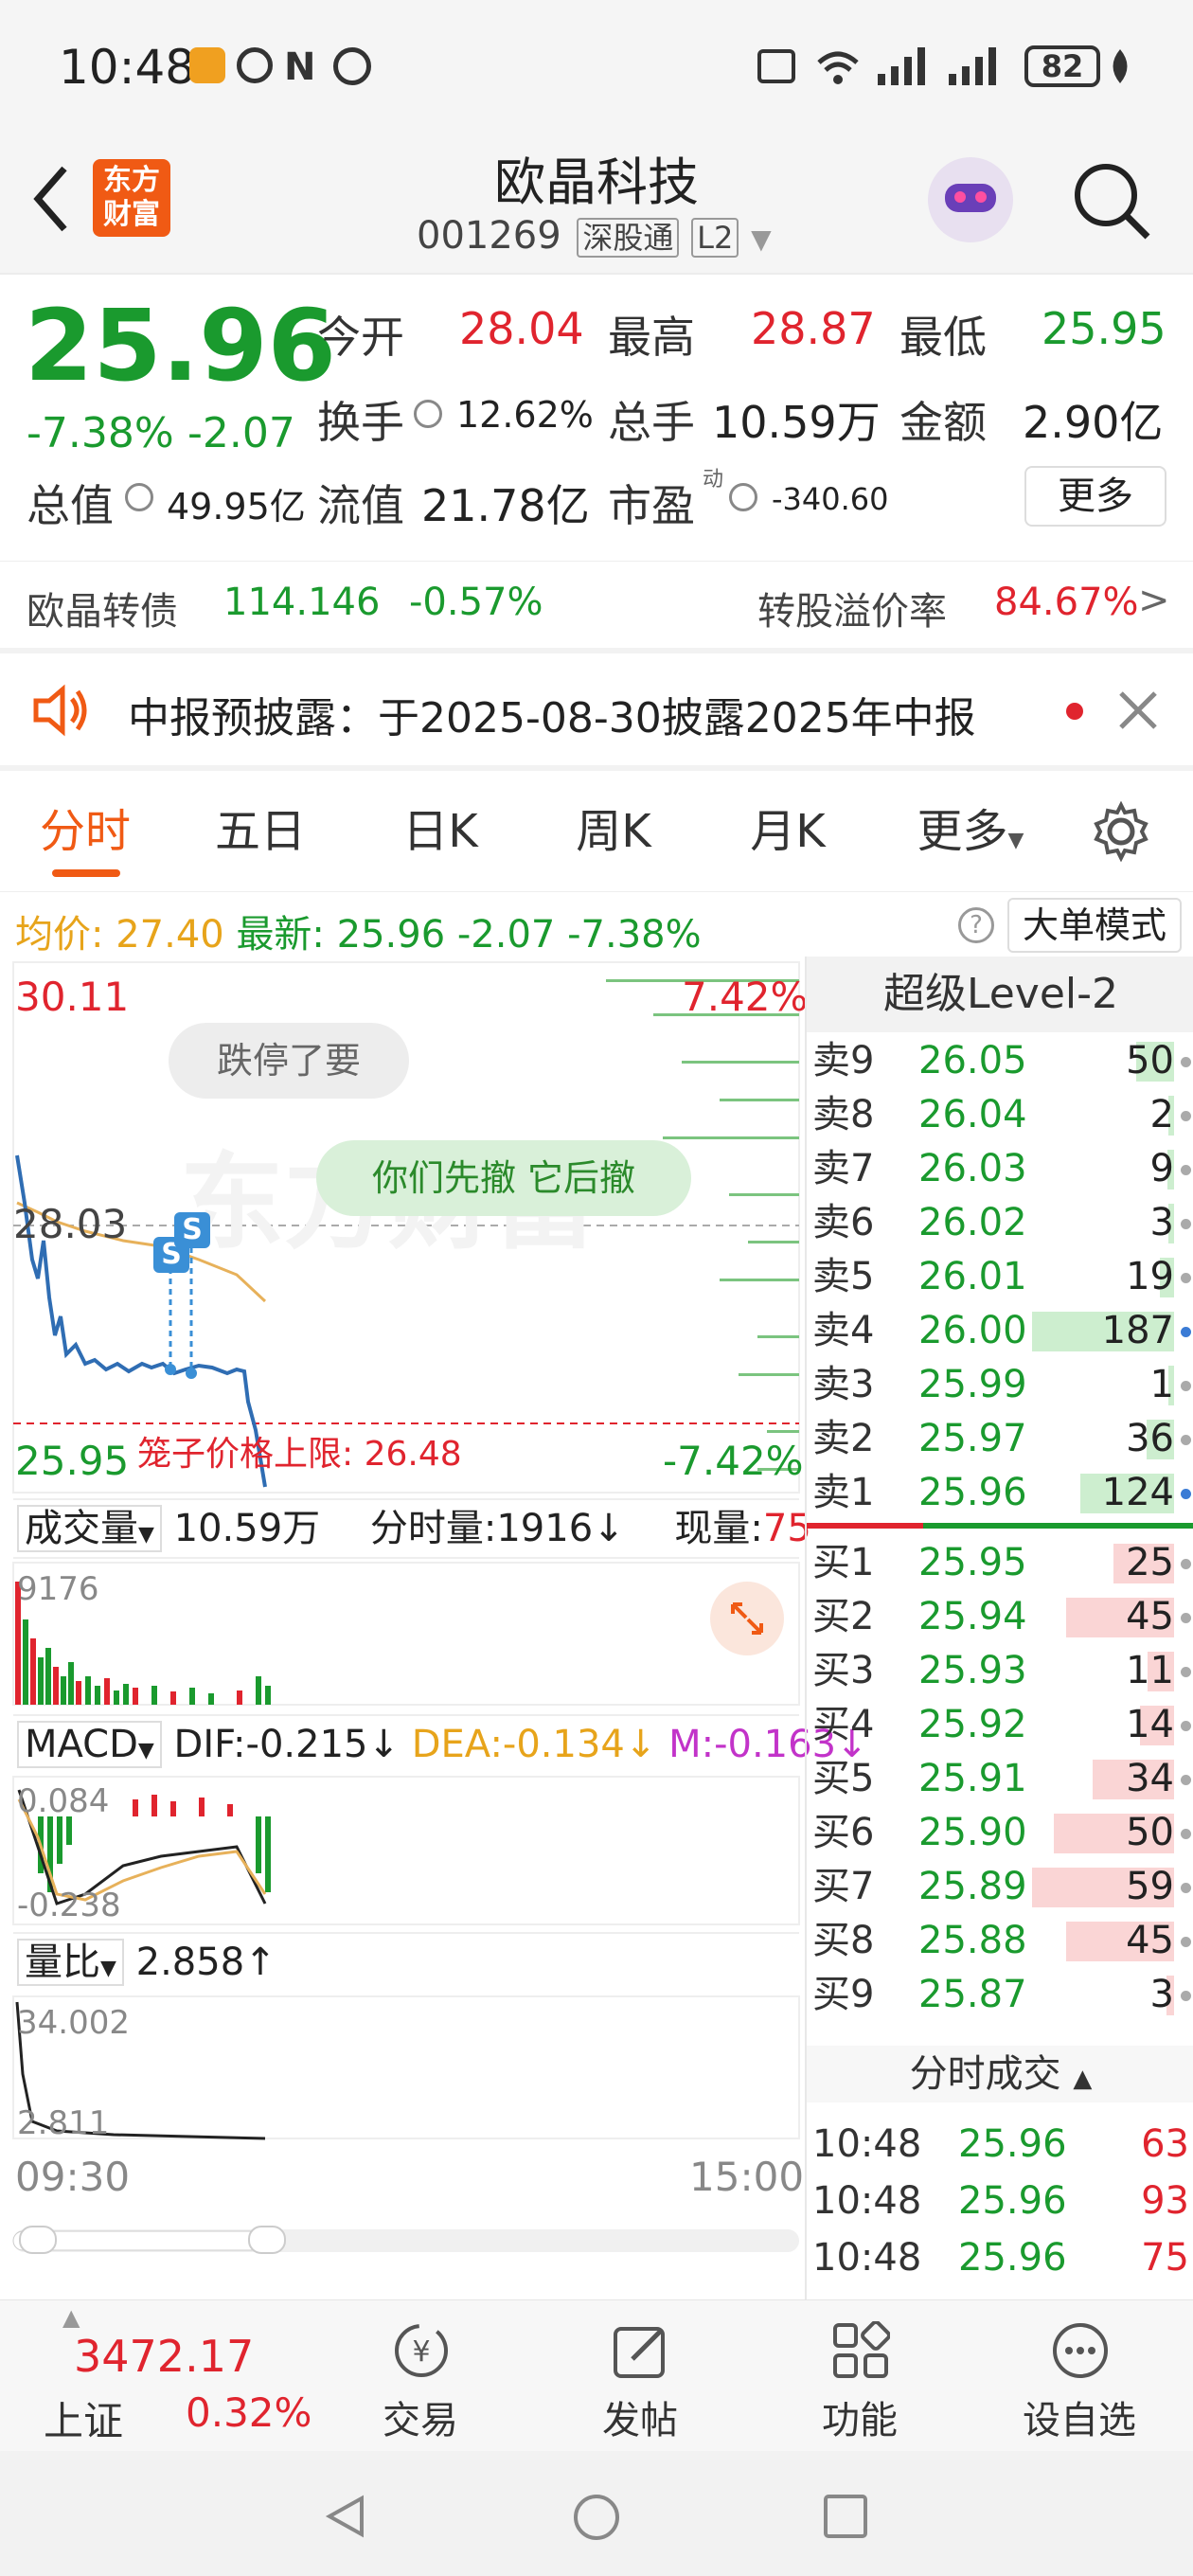  What do you see at coordinates (985, 2074) in the screenshot?
I see `trades-title: 分时成交` at bounding box center [985, 2074].